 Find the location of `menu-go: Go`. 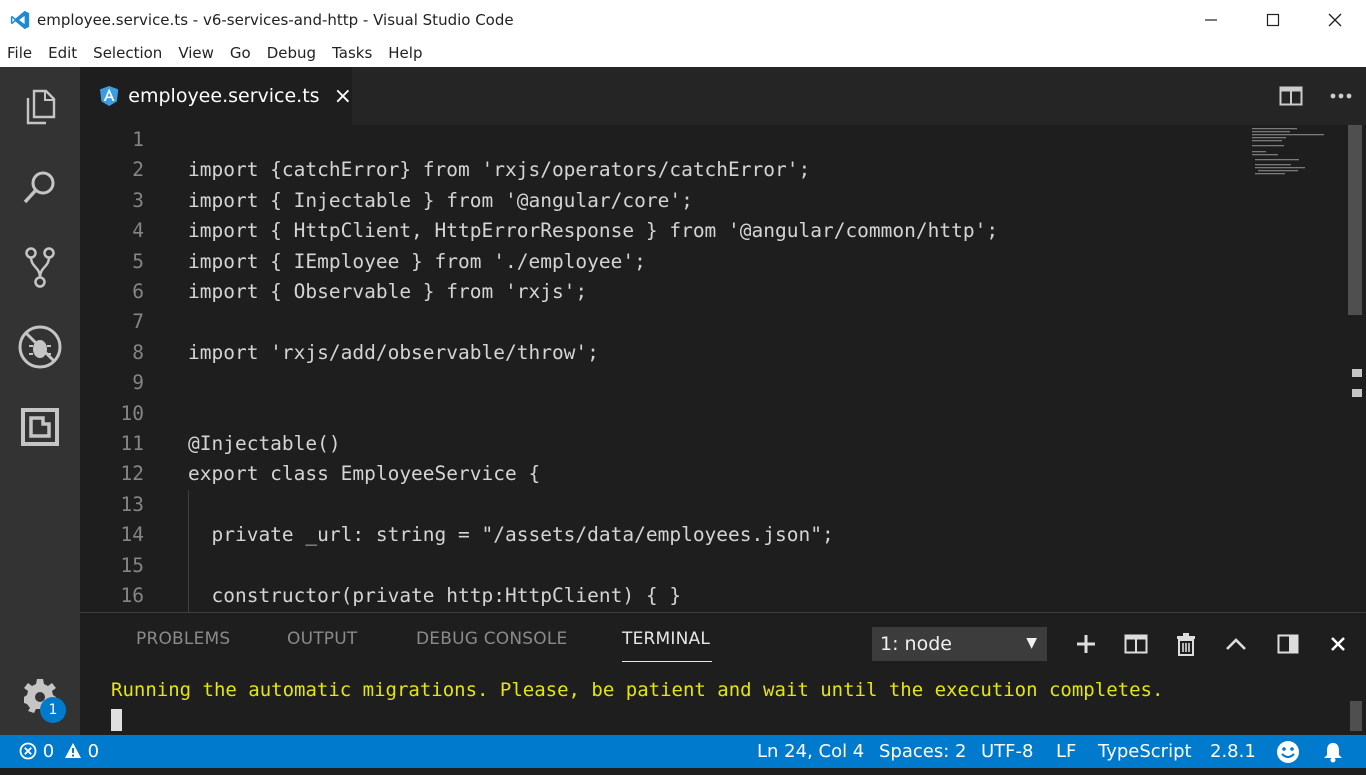

menu-go: Go is located at coordinates (240, 53).